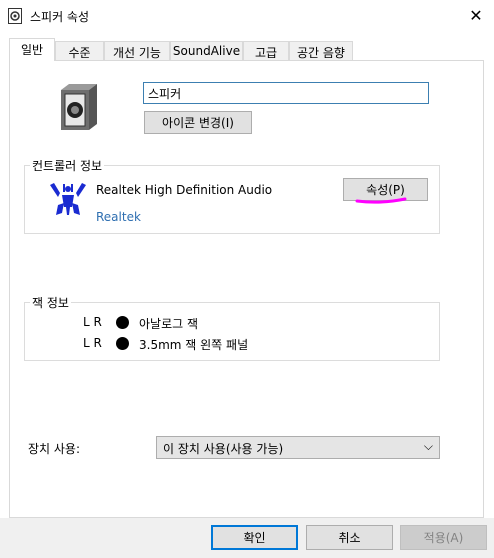 The width and height of the screenshot is (494, 558). I want to click on title-bar: 스피커 속성 ✕, so click(247, 15).